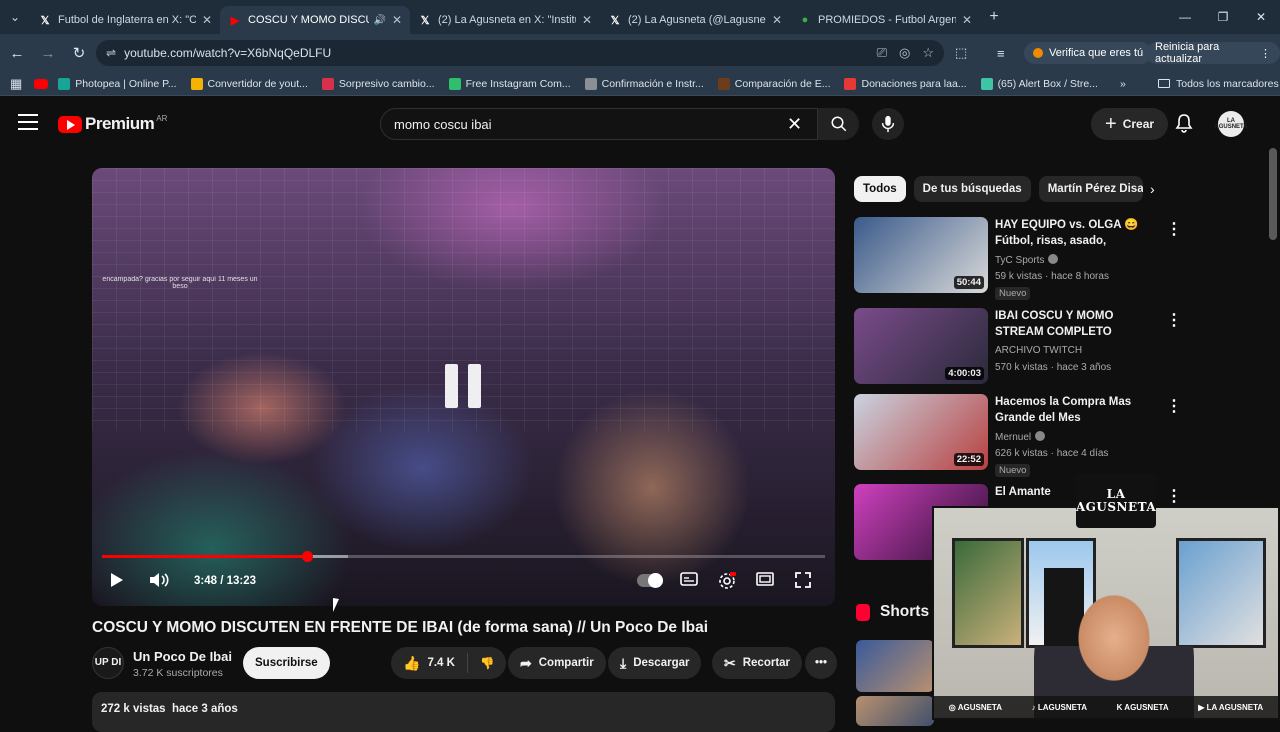  Describe the element at coordinates (1088, 53) in the screenshot. I see `verify-button: Verifica que eres tú` at that location.